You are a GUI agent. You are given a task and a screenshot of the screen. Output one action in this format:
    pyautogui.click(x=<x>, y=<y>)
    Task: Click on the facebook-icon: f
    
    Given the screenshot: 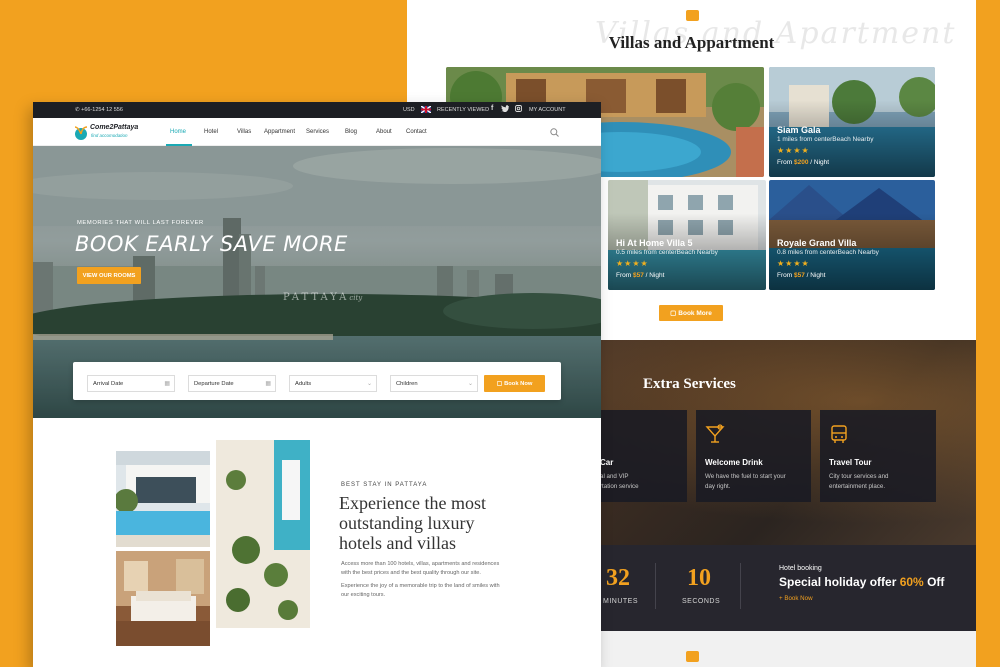 What is the action you would take?
    pyautogui.click(x=492, y=108)
    